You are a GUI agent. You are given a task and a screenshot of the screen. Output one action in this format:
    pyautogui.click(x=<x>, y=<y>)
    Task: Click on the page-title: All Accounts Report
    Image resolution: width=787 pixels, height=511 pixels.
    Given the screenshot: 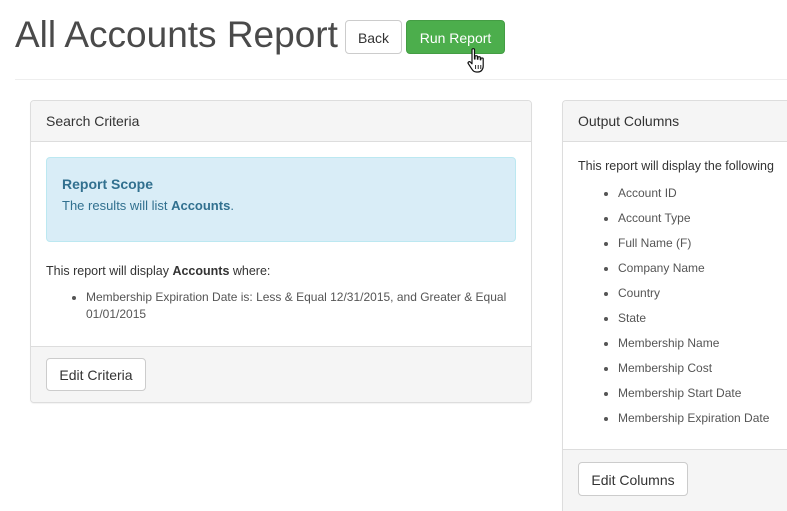 What is the action you would take?
    pyautogui.click(x=176, y=34)
    